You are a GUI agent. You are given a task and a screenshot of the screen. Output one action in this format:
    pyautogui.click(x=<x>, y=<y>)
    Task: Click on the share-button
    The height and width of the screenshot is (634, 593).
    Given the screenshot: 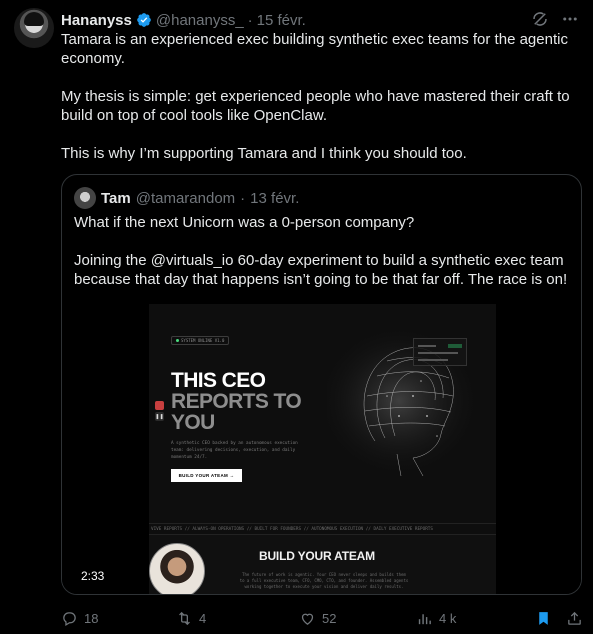 What is the action you would take?
    pyautogui.click(x=574, y=618)
    